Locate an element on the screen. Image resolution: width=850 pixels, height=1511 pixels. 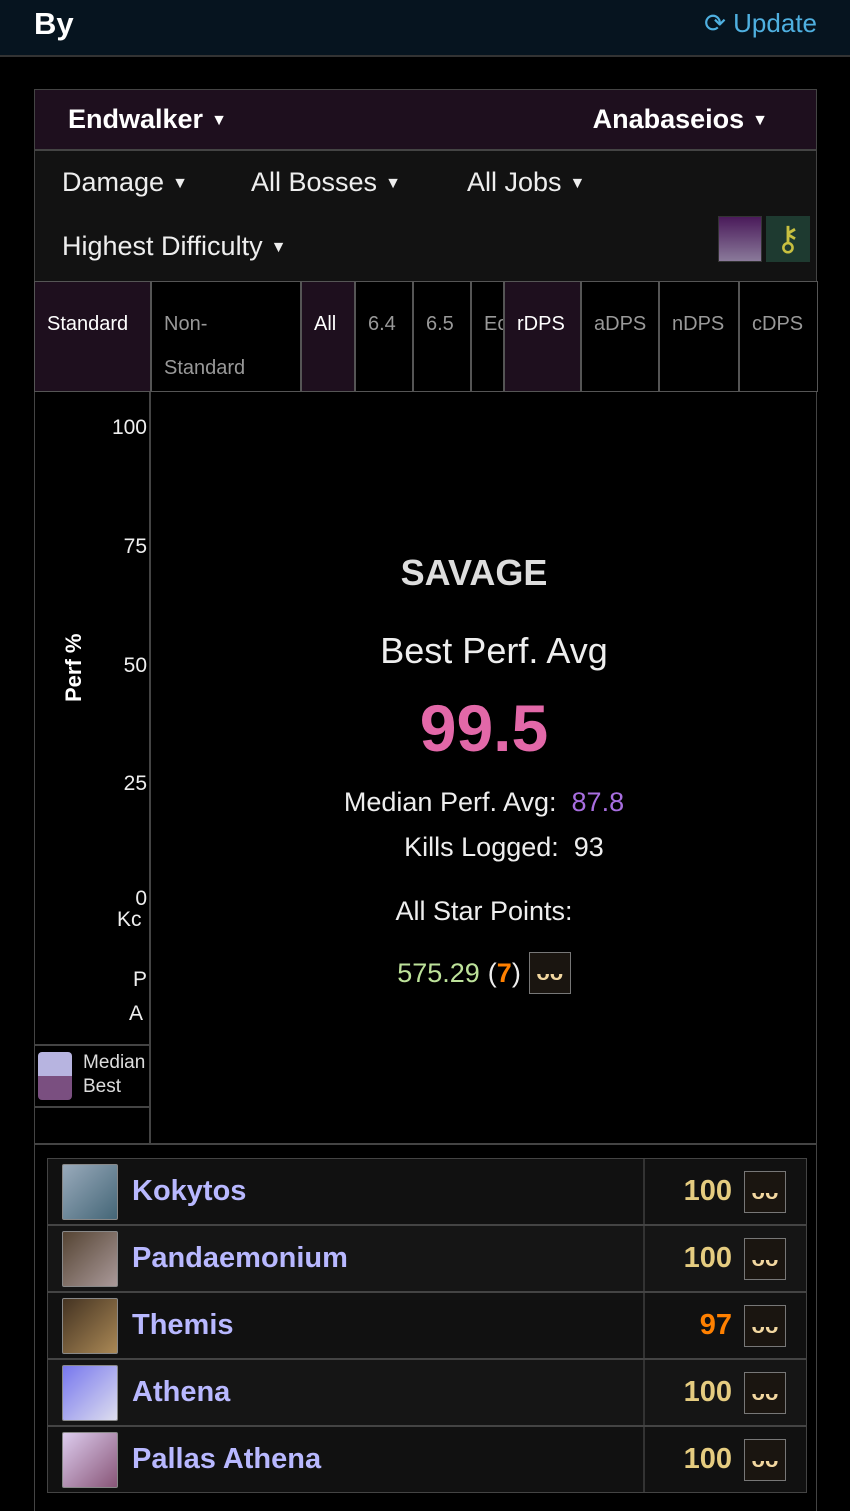
boss-name: Pallas Athena is located at coordinates (387, 1459).